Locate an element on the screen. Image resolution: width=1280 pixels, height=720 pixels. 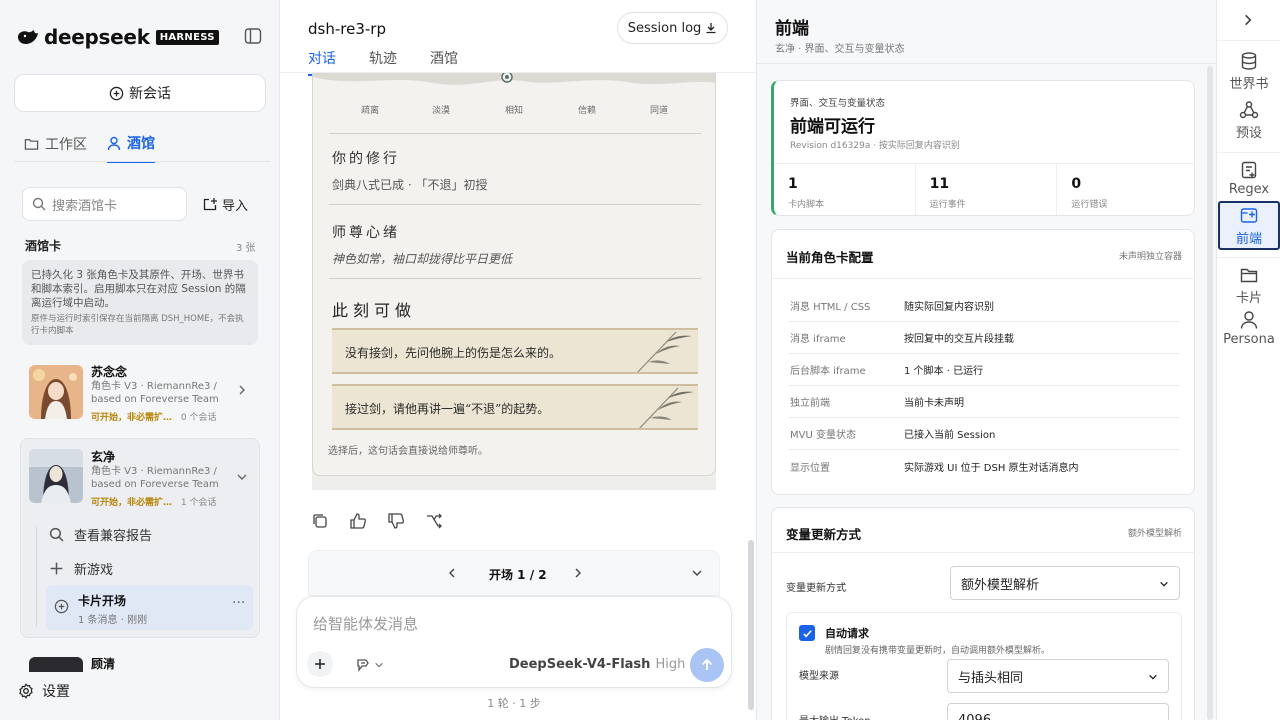
input-value: 4096 is located at coordinates (975, 716).